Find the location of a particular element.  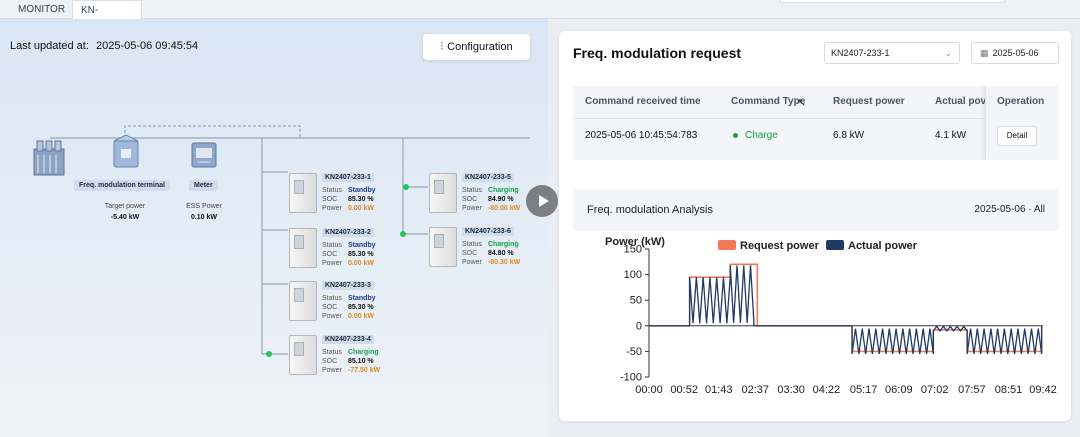

legend-label: Actual power is located at coordinates (883, 246).